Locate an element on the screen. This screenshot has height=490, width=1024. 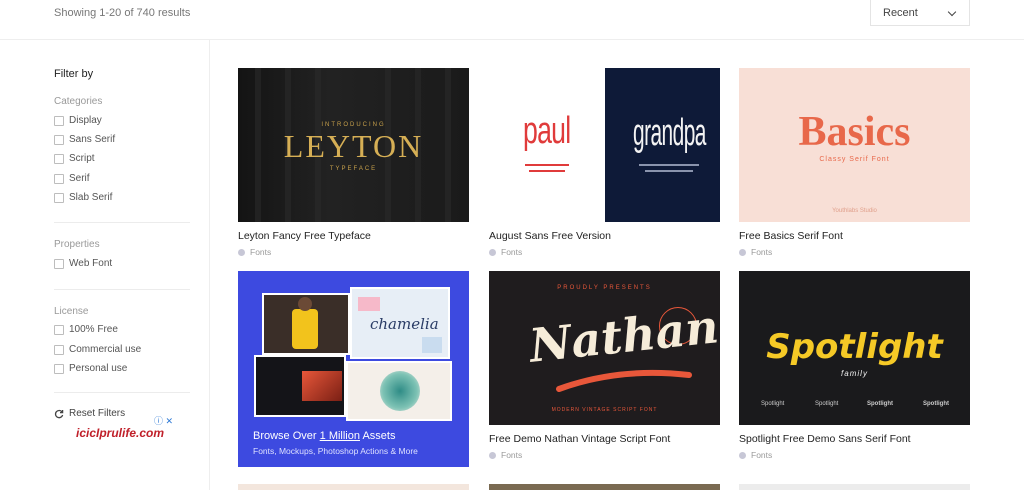
filter-option-sans-serif: Sans Serif is located at coordinates (84, 139).